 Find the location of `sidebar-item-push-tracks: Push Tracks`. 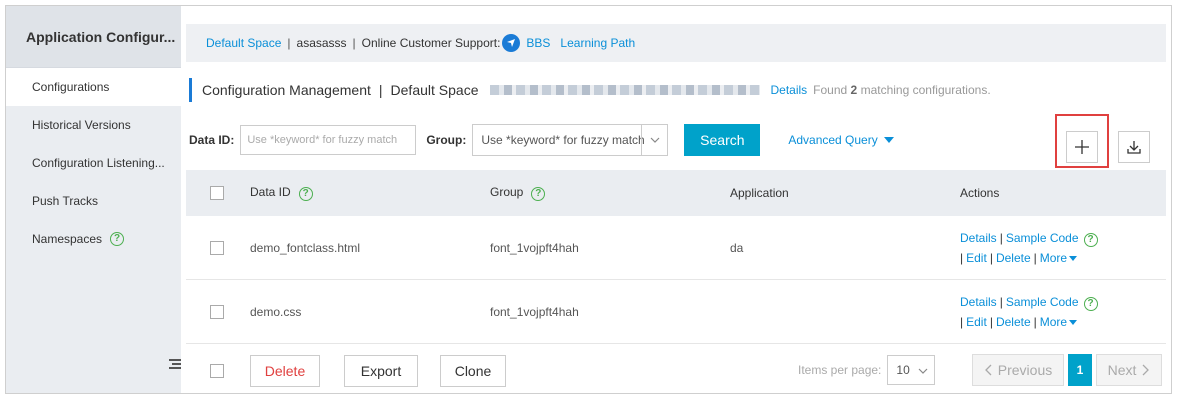

sidebar-item-push-tracks: Push Tracks is located at coordinates (93, 201).